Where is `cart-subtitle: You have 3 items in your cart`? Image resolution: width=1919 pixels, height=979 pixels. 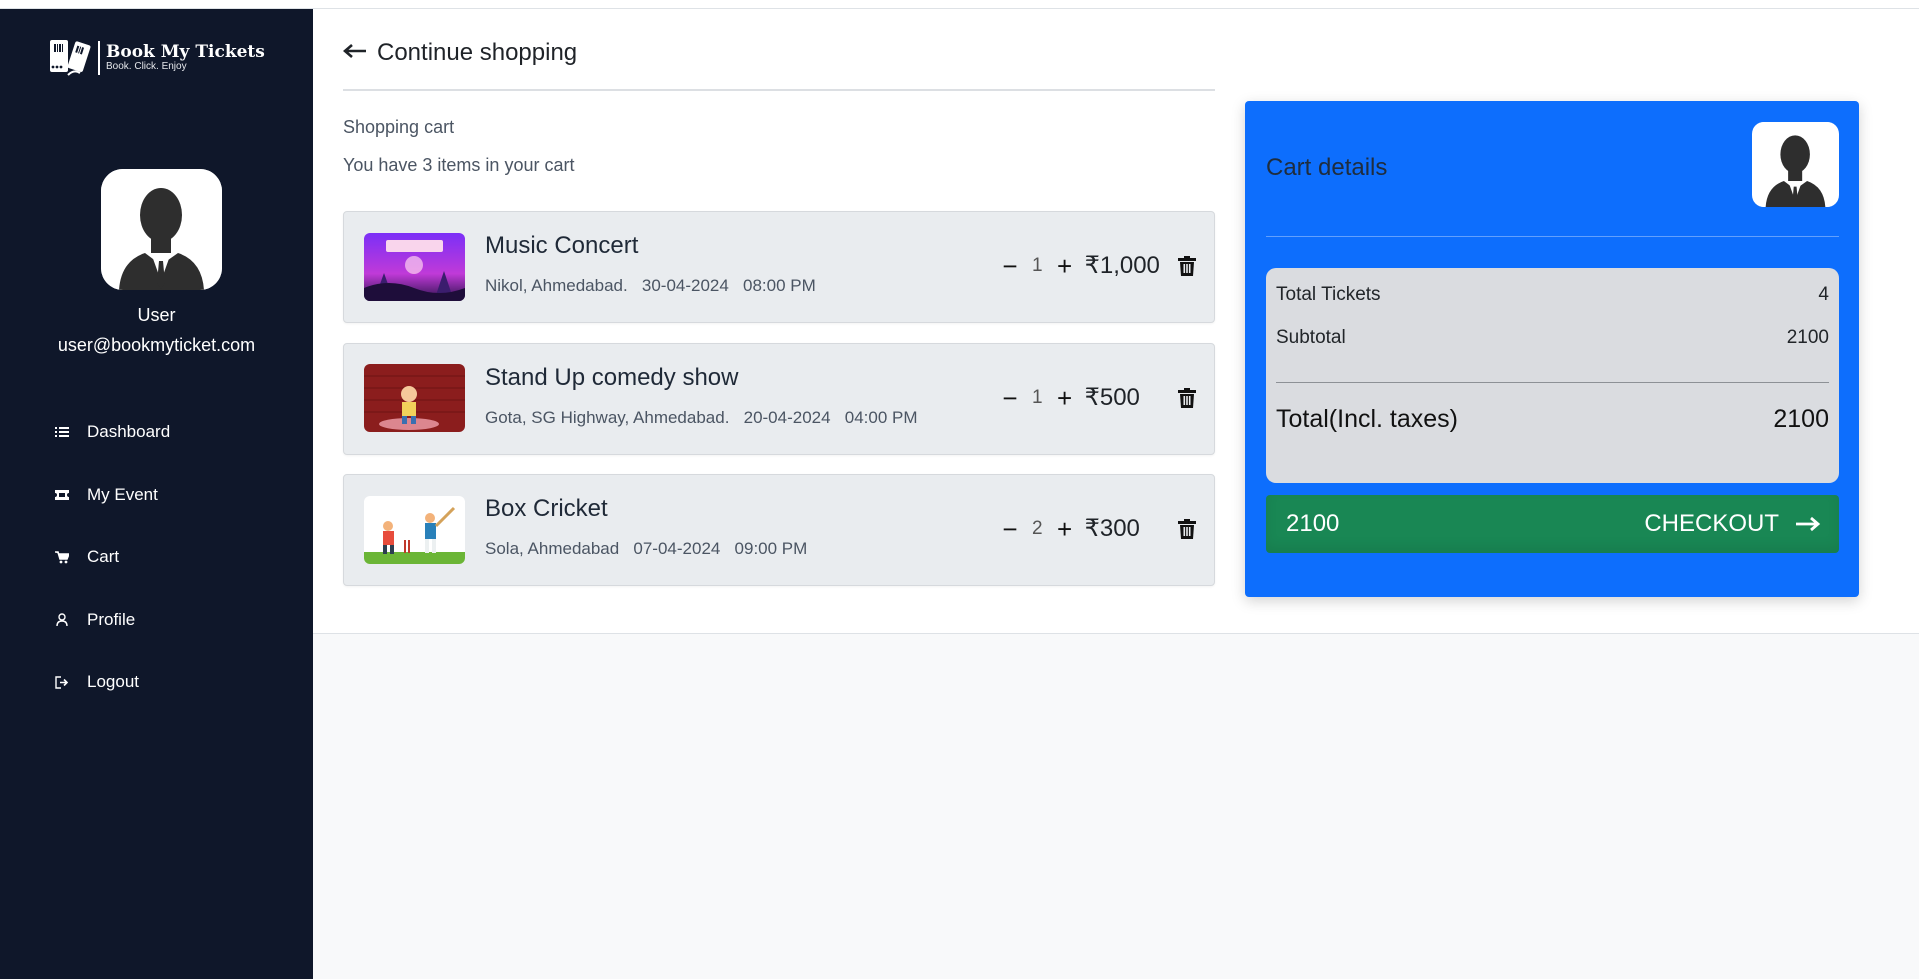
cart-subtitle: You have 3 items in your cart is located at coordinates (459, 165).